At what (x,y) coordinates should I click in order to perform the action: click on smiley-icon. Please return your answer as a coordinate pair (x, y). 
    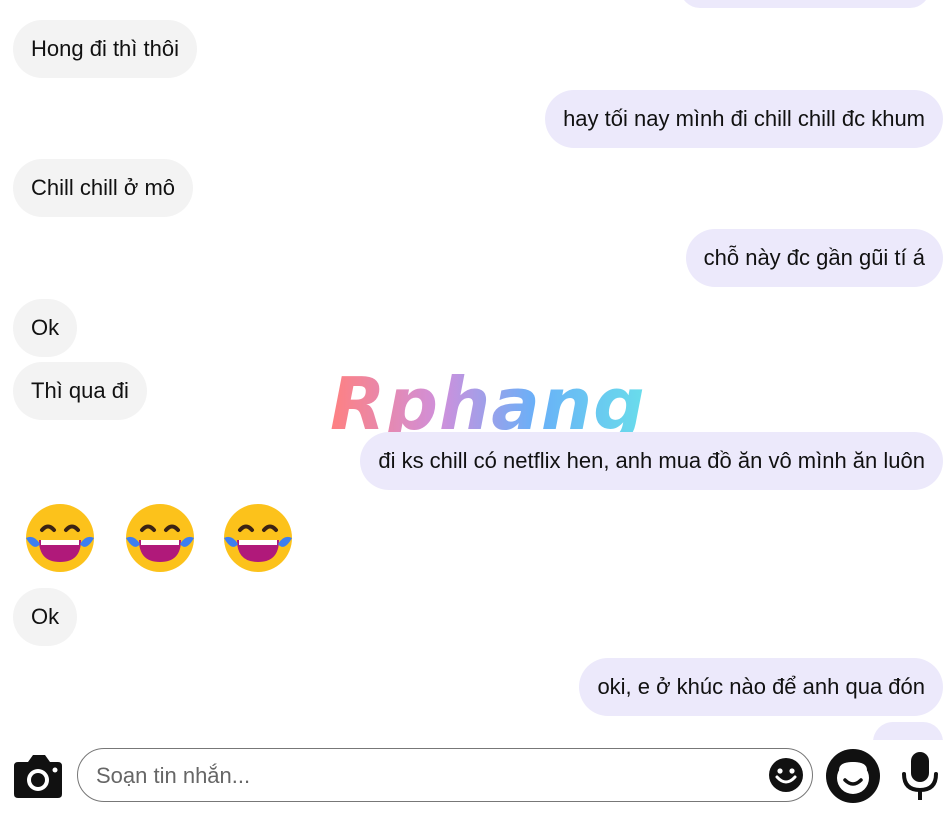
    Looking at the image, I should click on (786, 775).